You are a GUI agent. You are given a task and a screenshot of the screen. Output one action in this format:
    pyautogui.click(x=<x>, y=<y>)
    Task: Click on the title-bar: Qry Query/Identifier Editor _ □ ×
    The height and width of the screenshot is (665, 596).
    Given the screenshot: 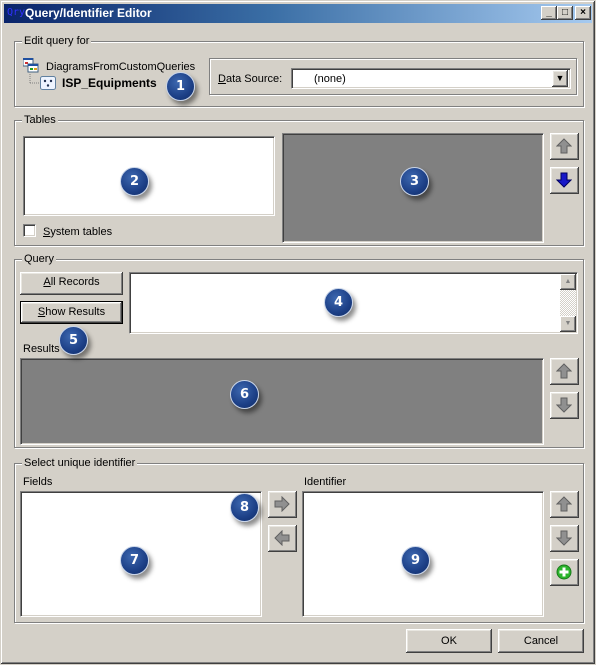 What is the action you would take?
    pyautogui.click(x=298, y=13)
    